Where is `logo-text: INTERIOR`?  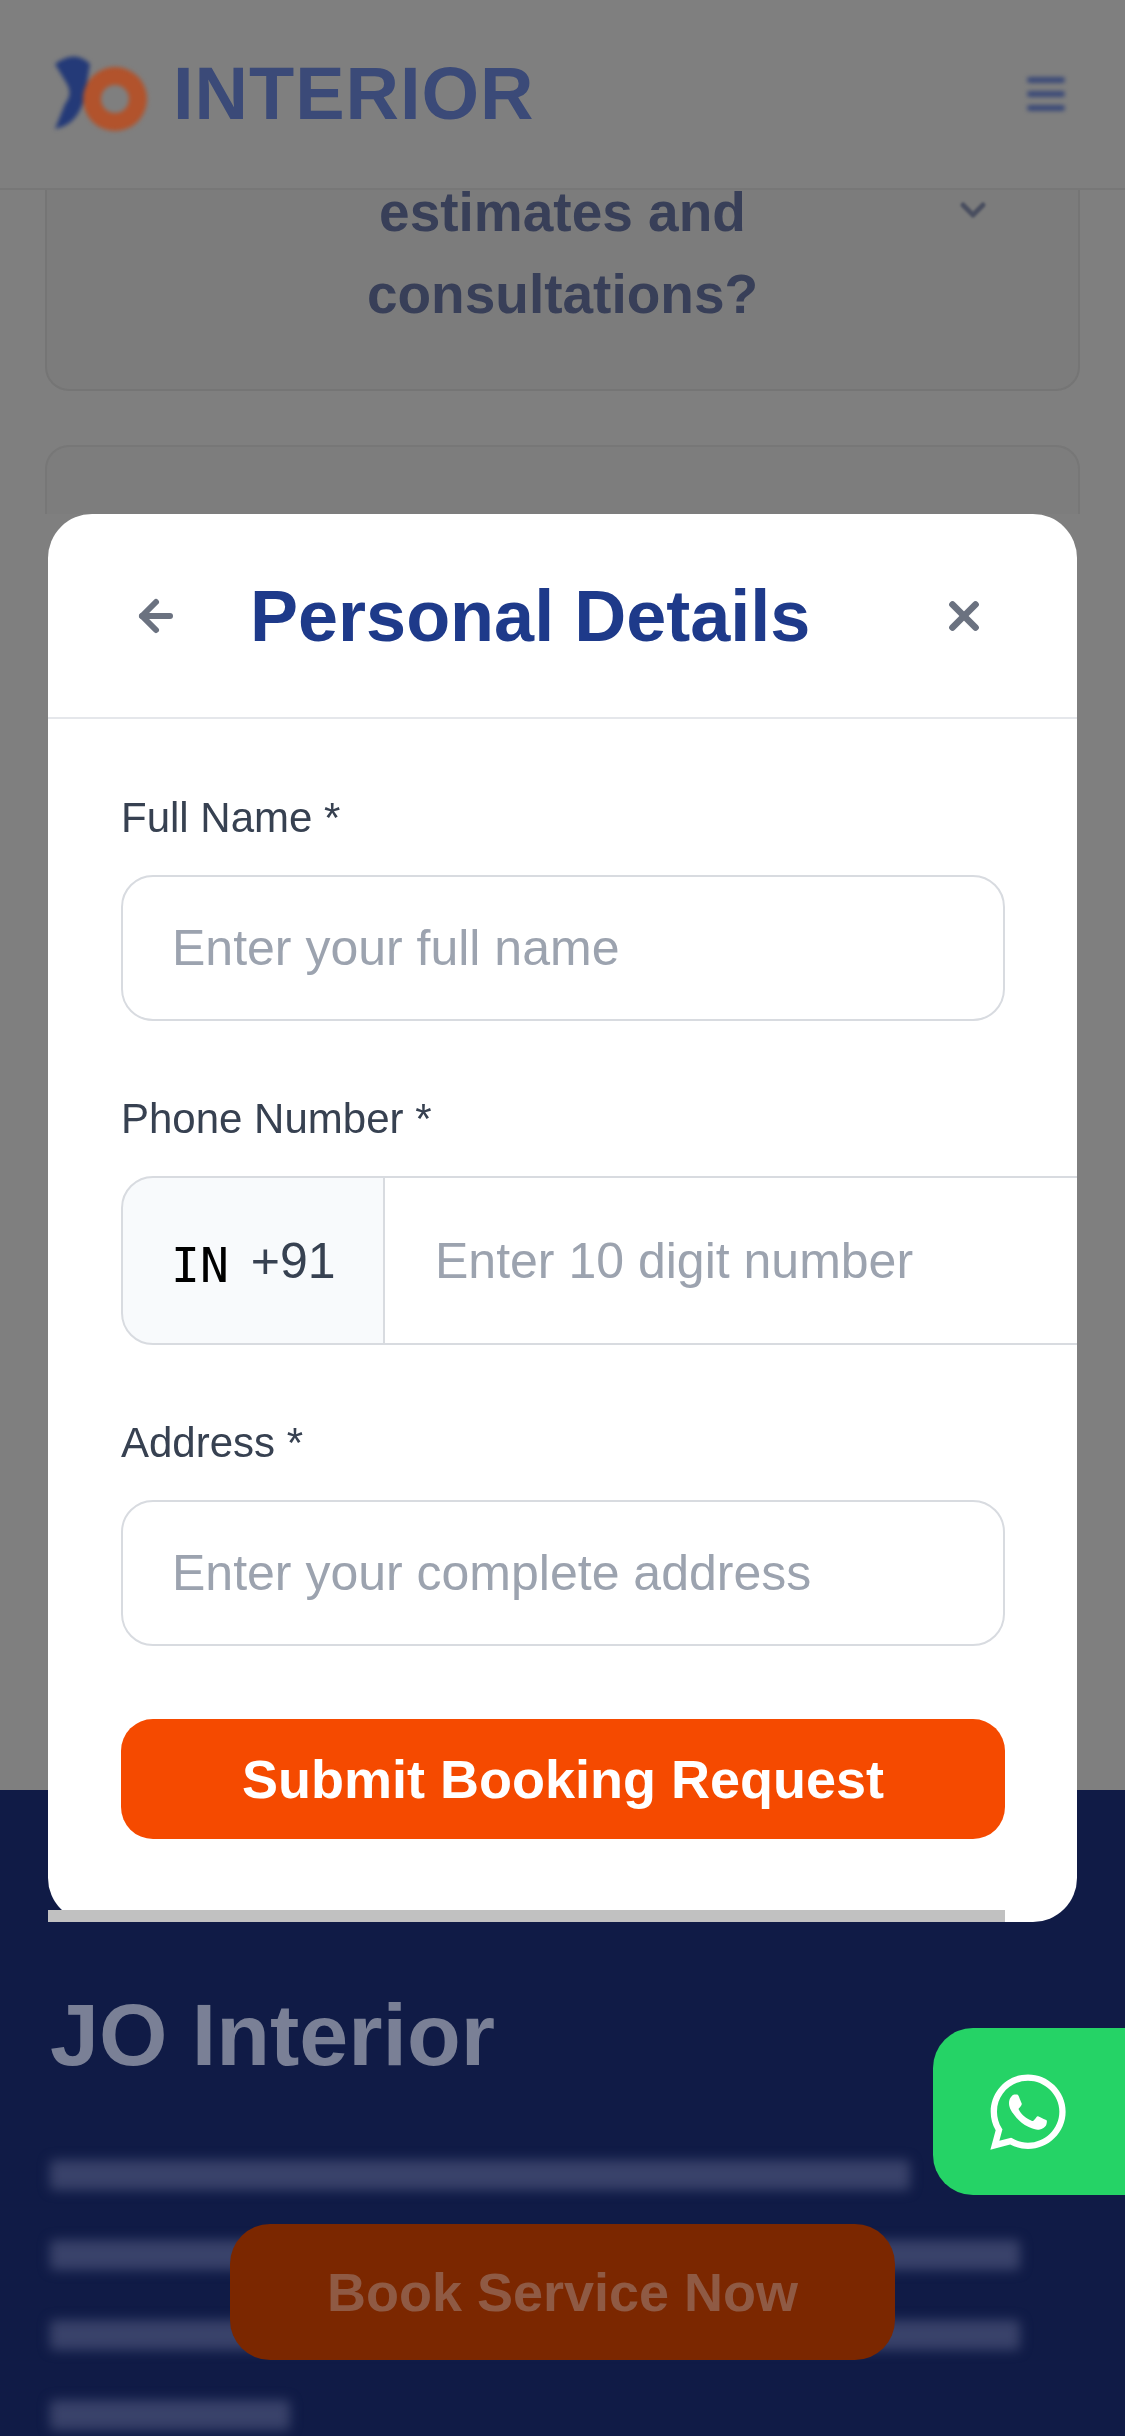 logo-text: INTERIOR is located at coordinates (354, 94).